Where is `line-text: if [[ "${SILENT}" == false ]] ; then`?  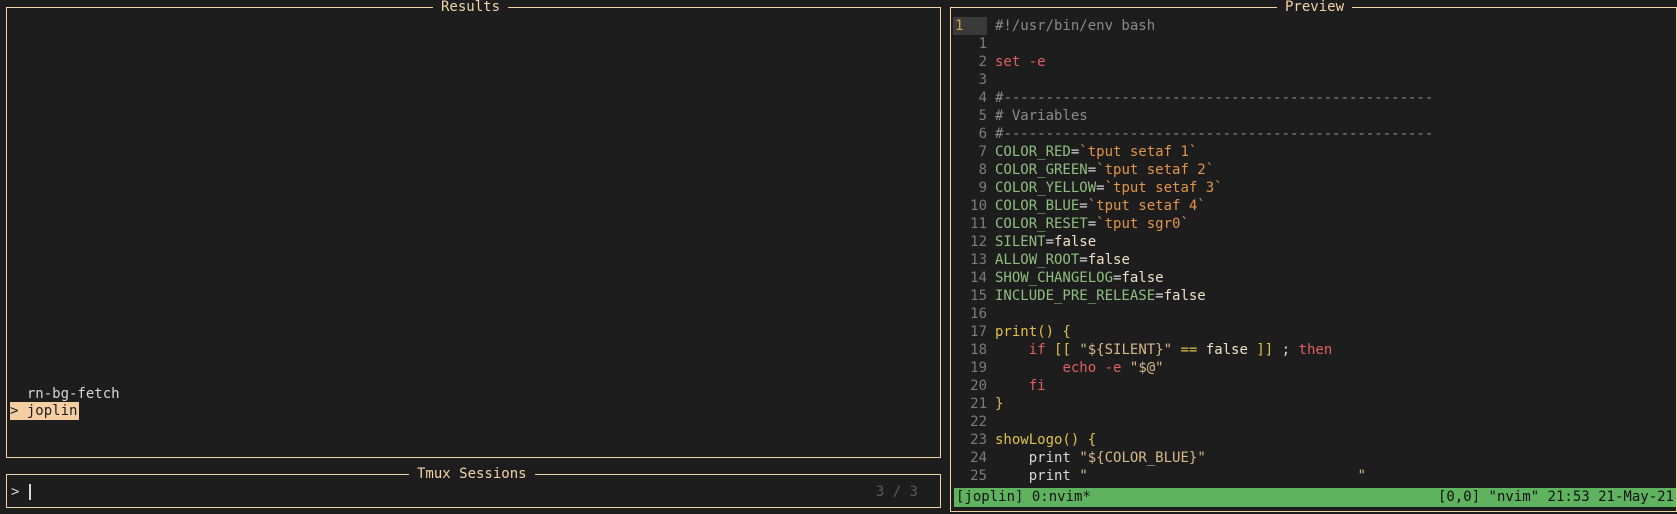 line-text: if [[ "${SILENT}" == false ]] ; then is located at coordinates (1180, 350).